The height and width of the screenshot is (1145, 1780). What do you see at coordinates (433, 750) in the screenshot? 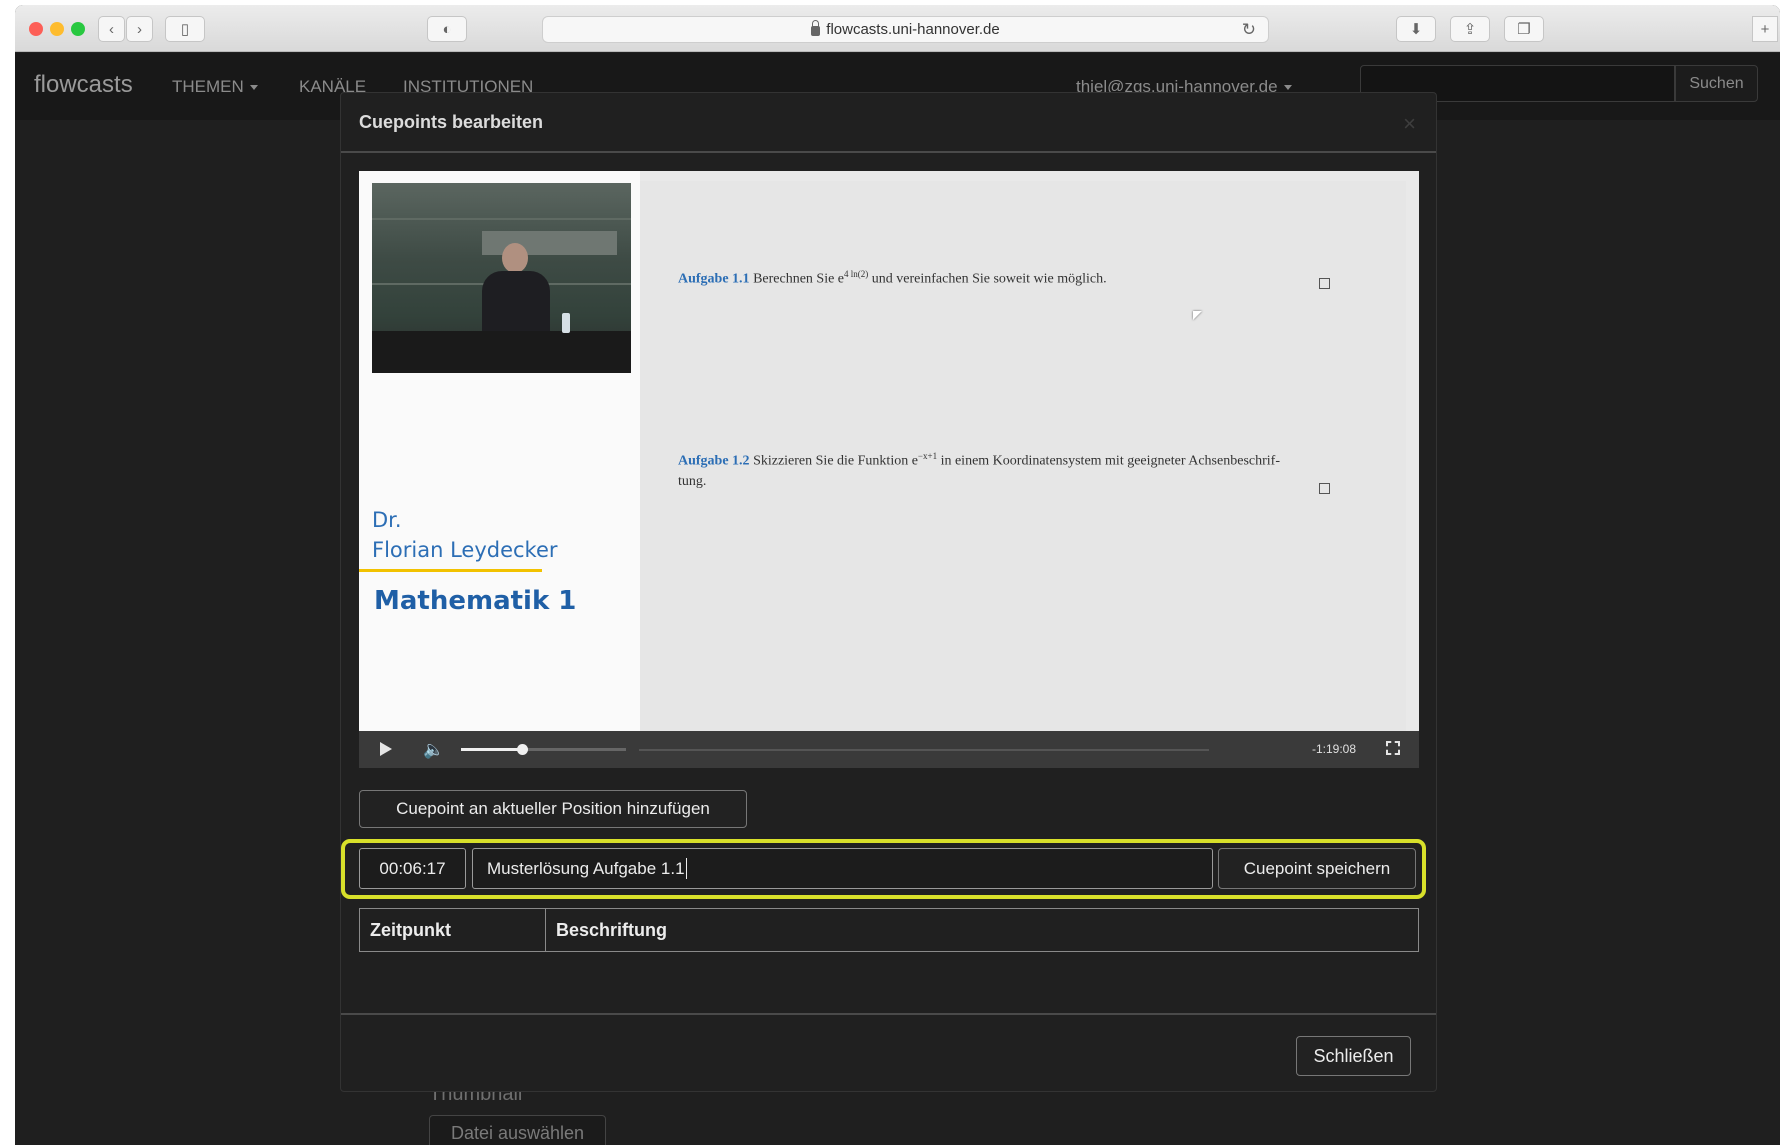
I see `volume-icon: 🔈` at bounding box center [433, 750].